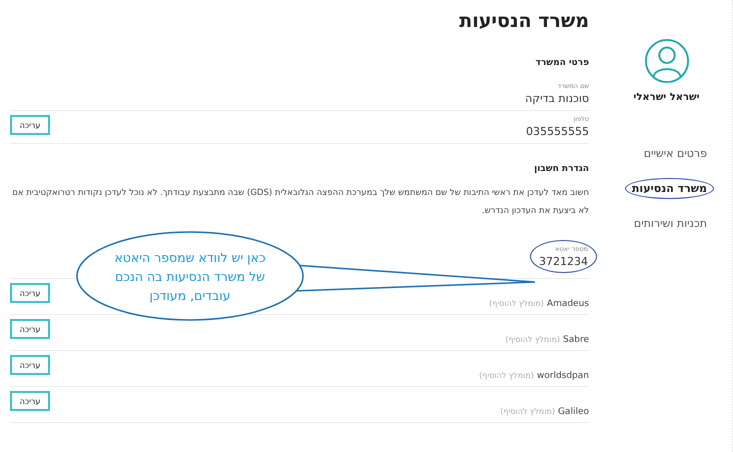 Image resolution: width=733 pixels, height=452 pixels. Describe the element at coordinates (562, 376) in the screenshot. I see `system-name: worldsdpan` at that location.